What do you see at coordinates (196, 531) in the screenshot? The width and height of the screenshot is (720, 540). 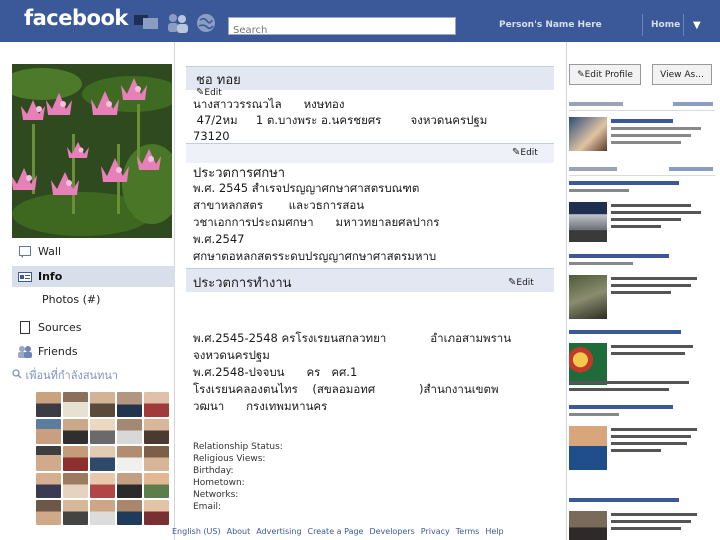 I see `footer-language-link: English (US)` at bounding box center [196, 531].